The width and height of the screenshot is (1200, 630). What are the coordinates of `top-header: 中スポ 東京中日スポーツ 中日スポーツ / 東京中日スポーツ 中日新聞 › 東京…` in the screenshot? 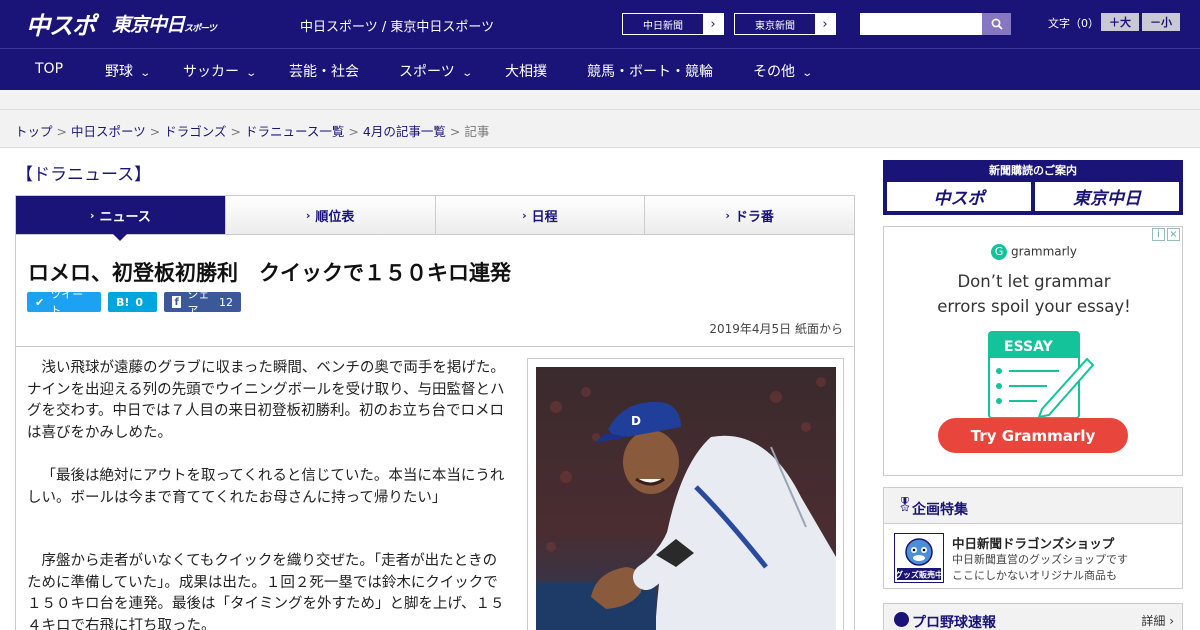 It's located at (600, 24).